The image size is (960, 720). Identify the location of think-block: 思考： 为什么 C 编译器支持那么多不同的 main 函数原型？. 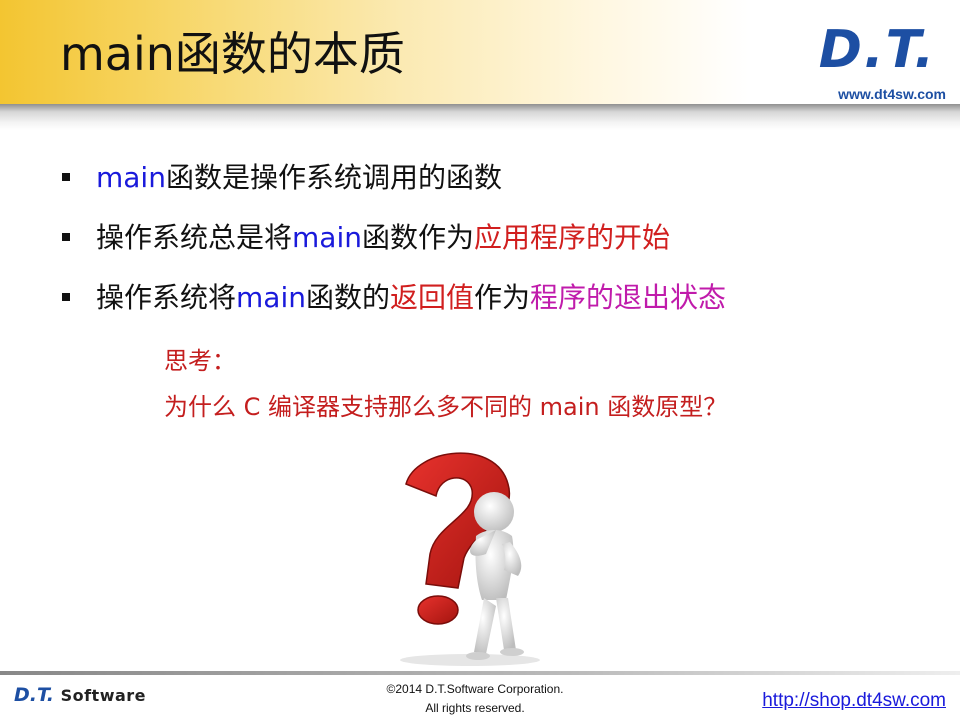
(445, 384).